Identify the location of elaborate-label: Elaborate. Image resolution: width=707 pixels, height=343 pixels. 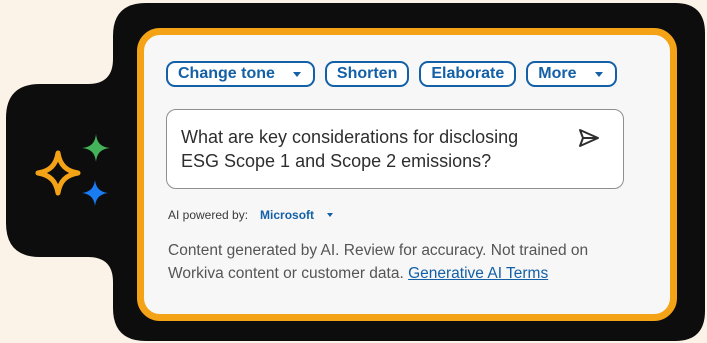
(468, 73).